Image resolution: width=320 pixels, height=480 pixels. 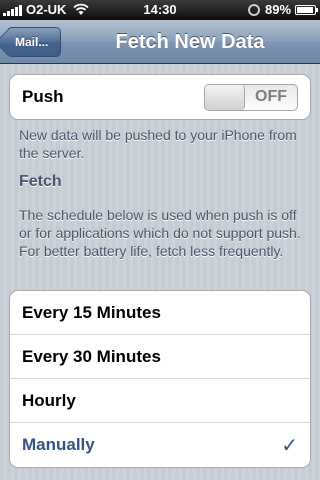 I want to click on toggle-state-label: OFF, so click(x=271, y=96).